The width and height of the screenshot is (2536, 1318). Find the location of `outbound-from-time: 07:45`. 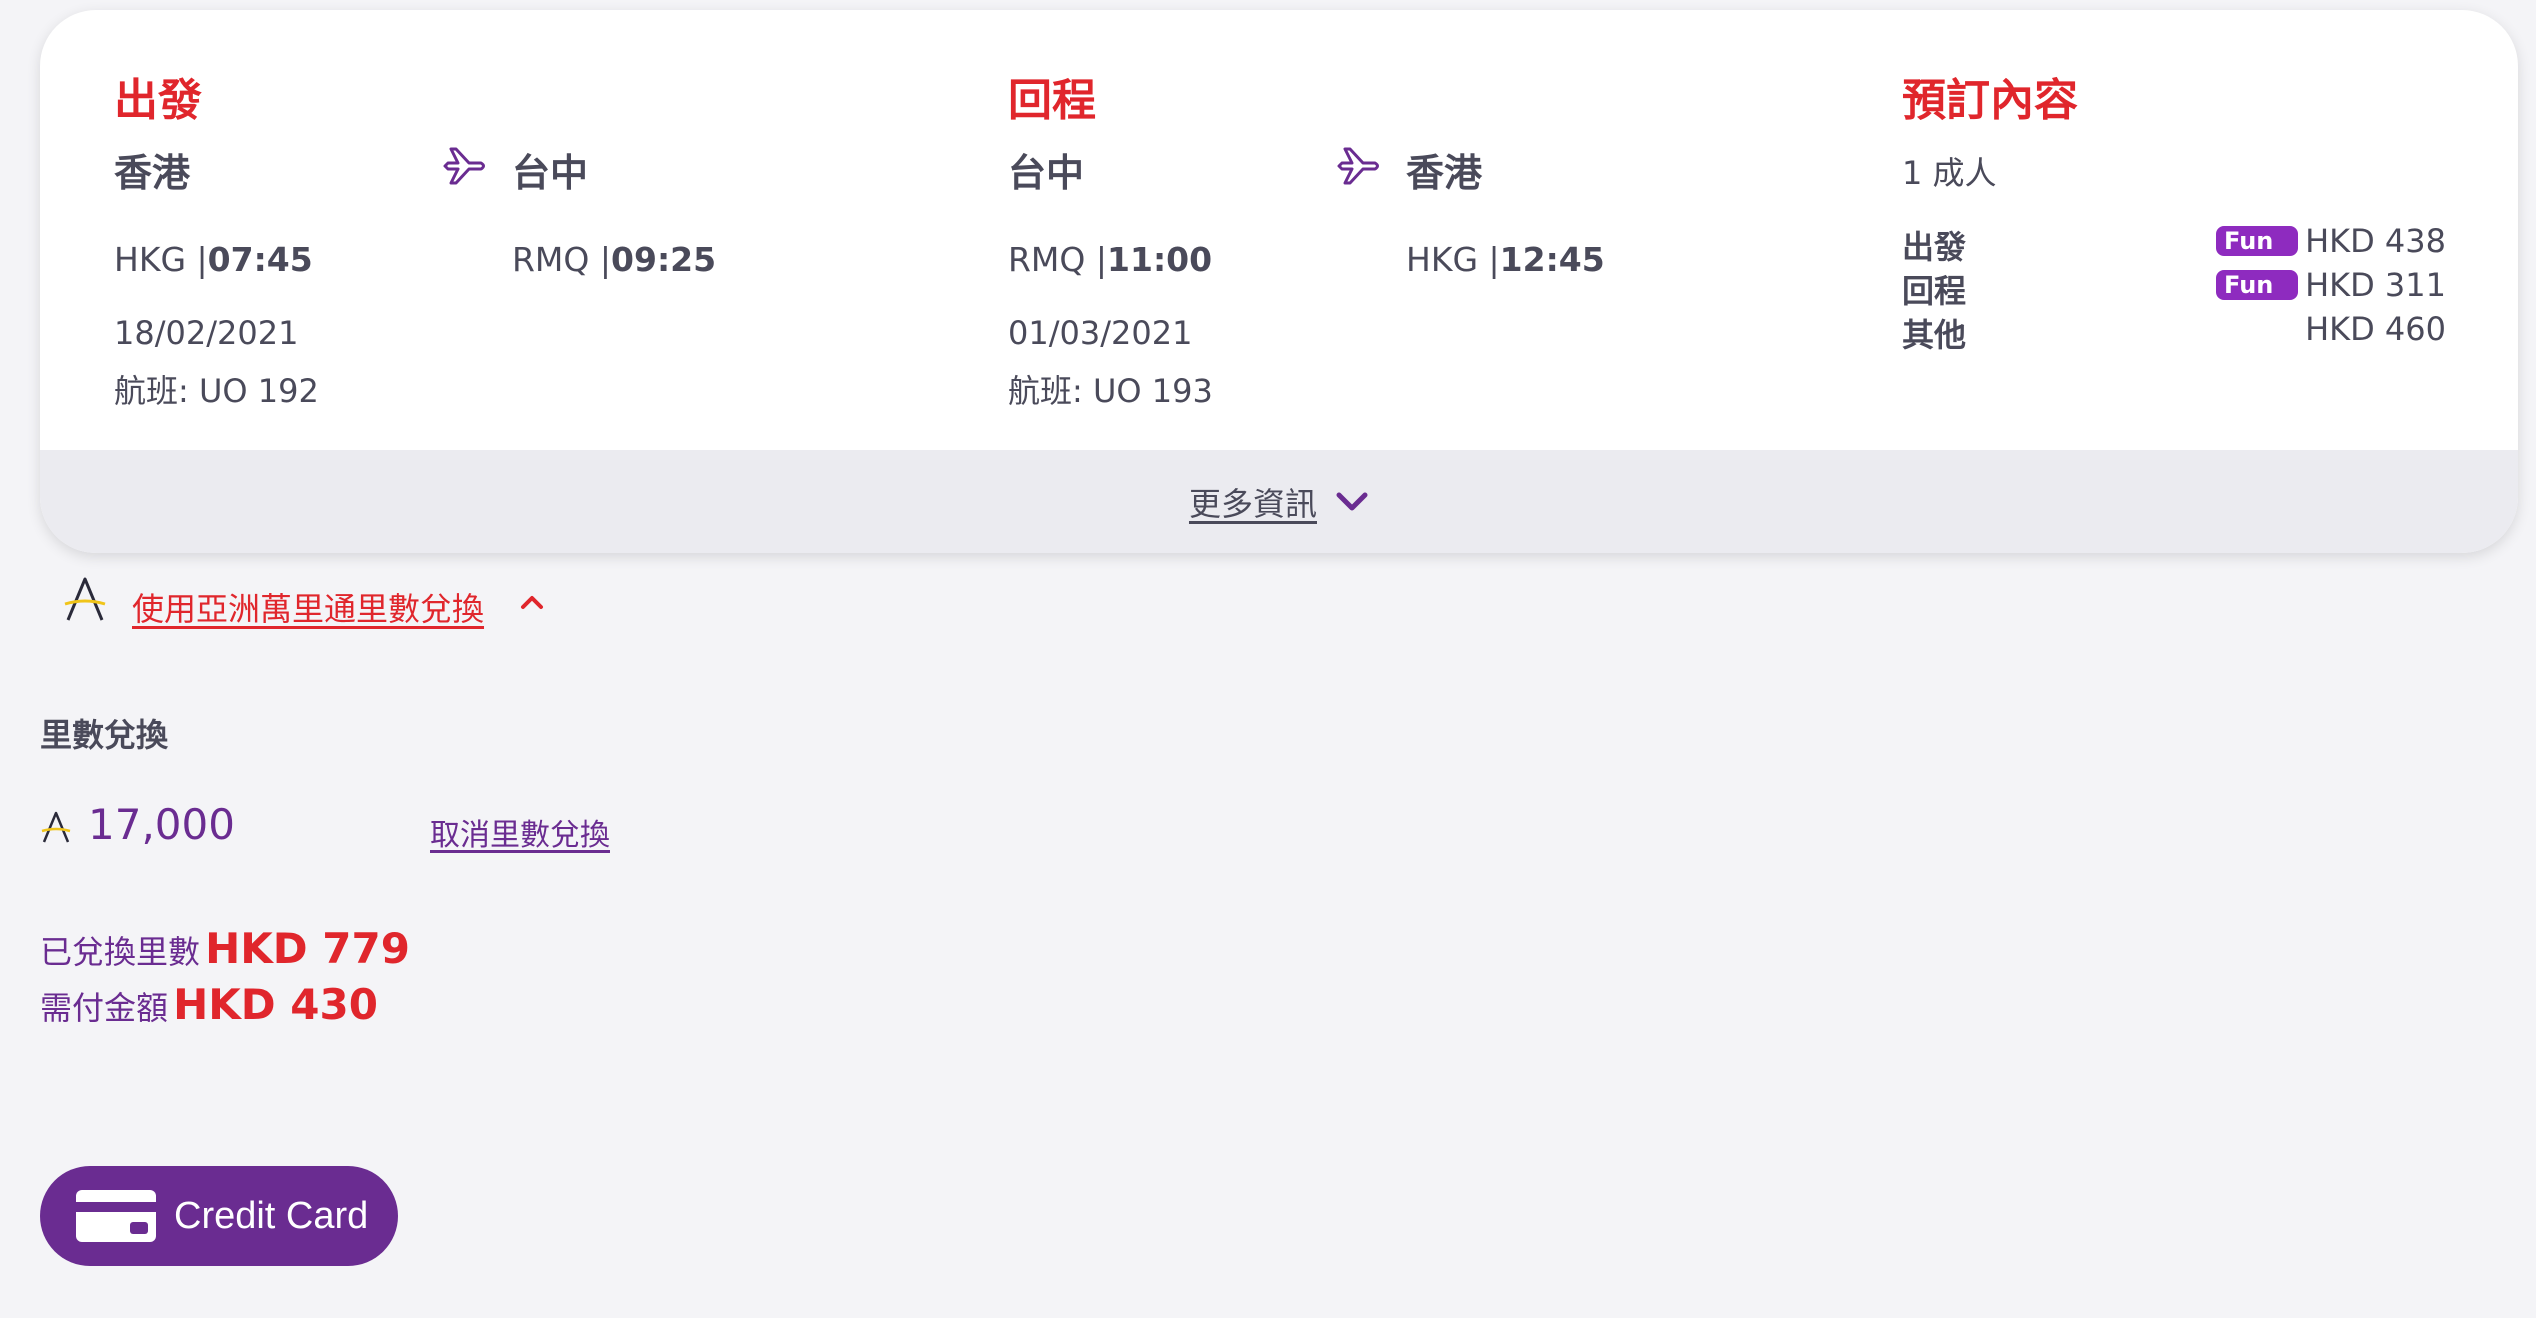

outbound-from-time: 07:45 is located at coordinates (260, 259).